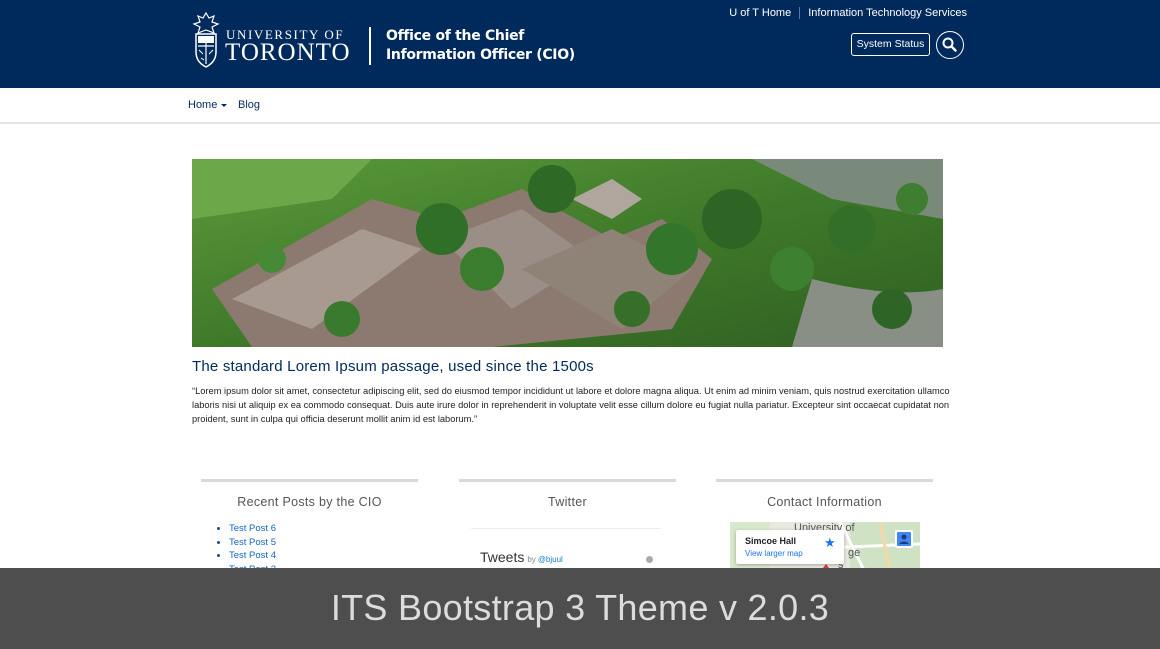 This screenshot has height=649, width=1160. What do you see at coordinates (824, 502) in the screenshot?
I see `contact-title: Contact Information` at bounding box center [824, 502].